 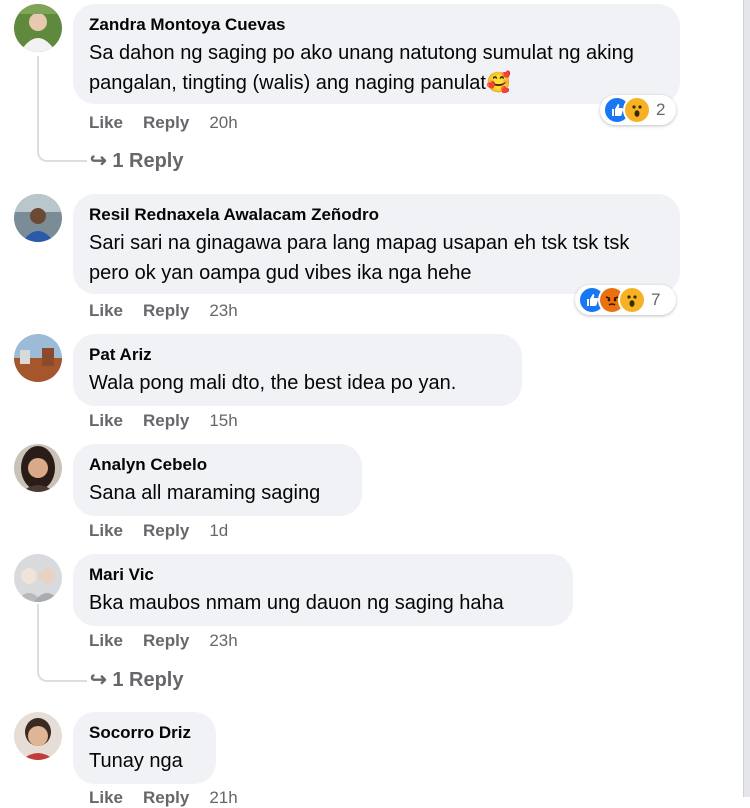 What do you see at coordinates (661, 109) in the screenshot?
I see `reaction-count: 2` at bounding box center [661, 109].